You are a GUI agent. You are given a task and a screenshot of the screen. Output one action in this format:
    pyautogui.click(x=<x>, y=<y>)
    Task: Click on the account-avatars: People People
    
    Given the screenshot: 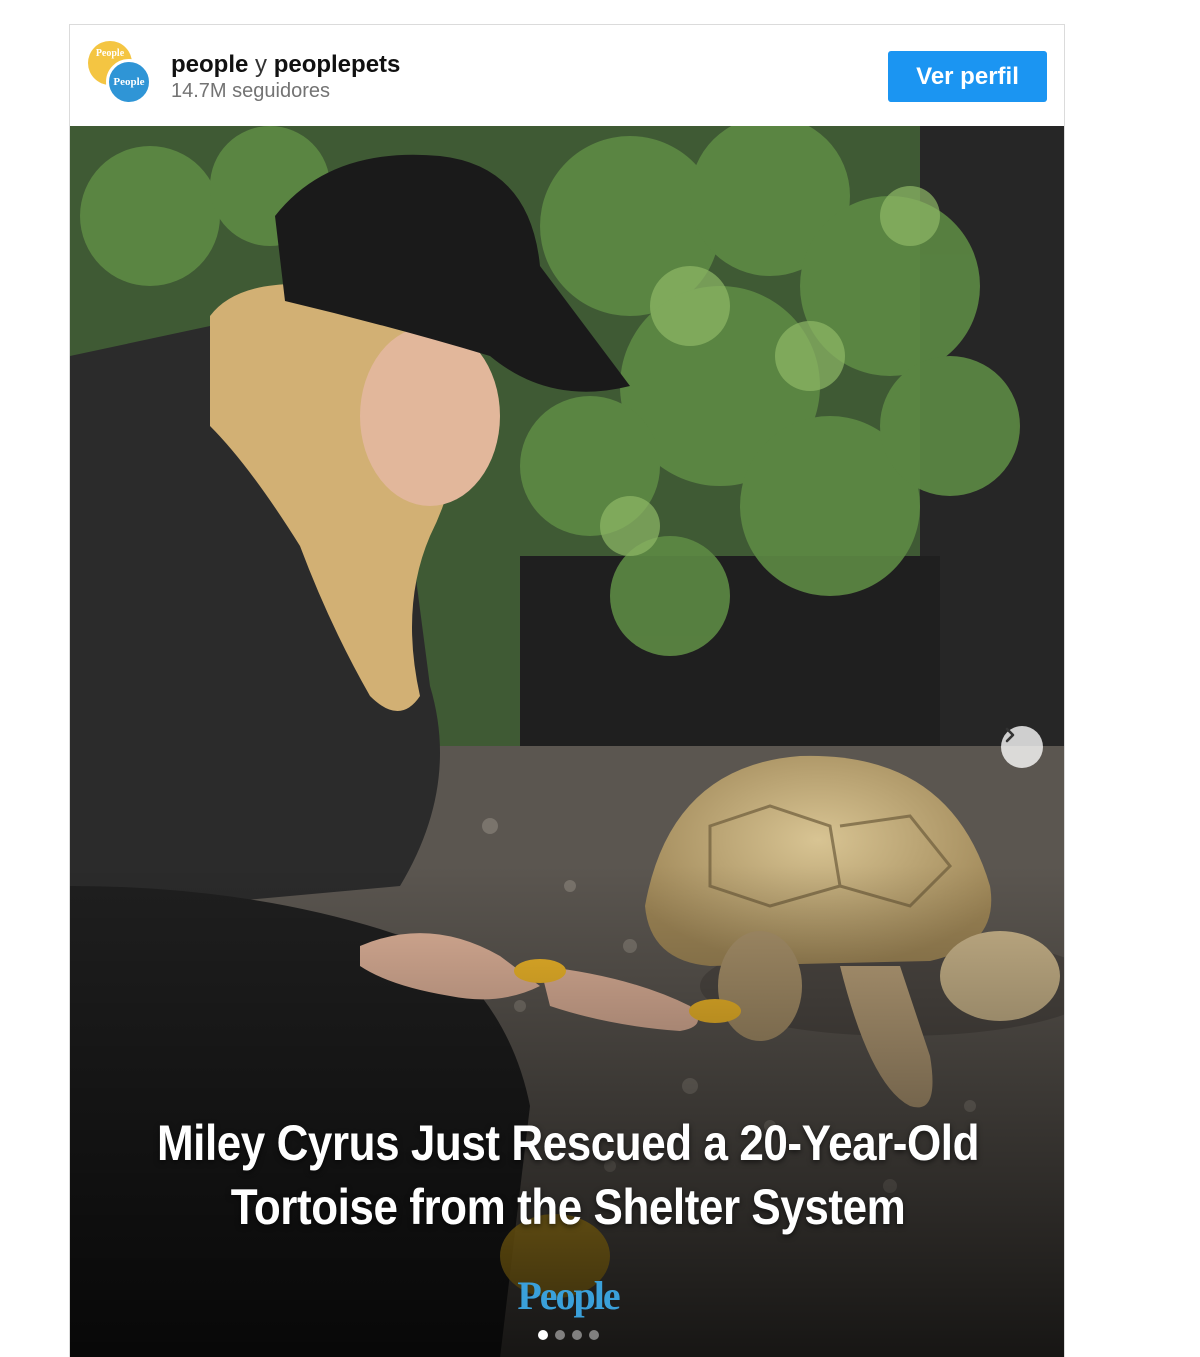 What is the action you would take?
    pyautogui.click(x=121, y=74)
    